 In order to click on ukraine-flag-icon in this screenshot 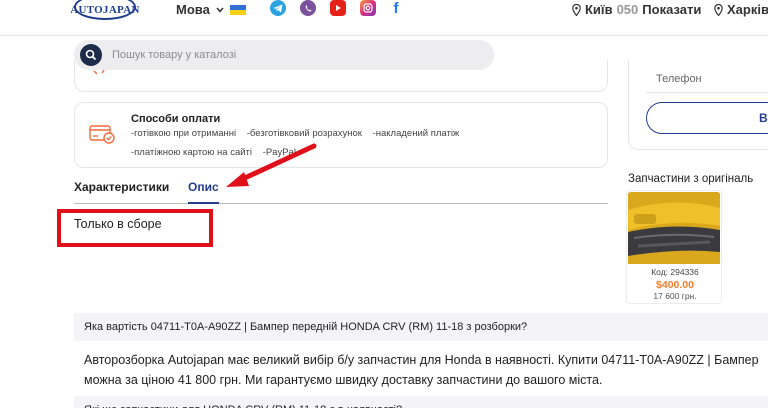, I will do `click(237, 9)`.